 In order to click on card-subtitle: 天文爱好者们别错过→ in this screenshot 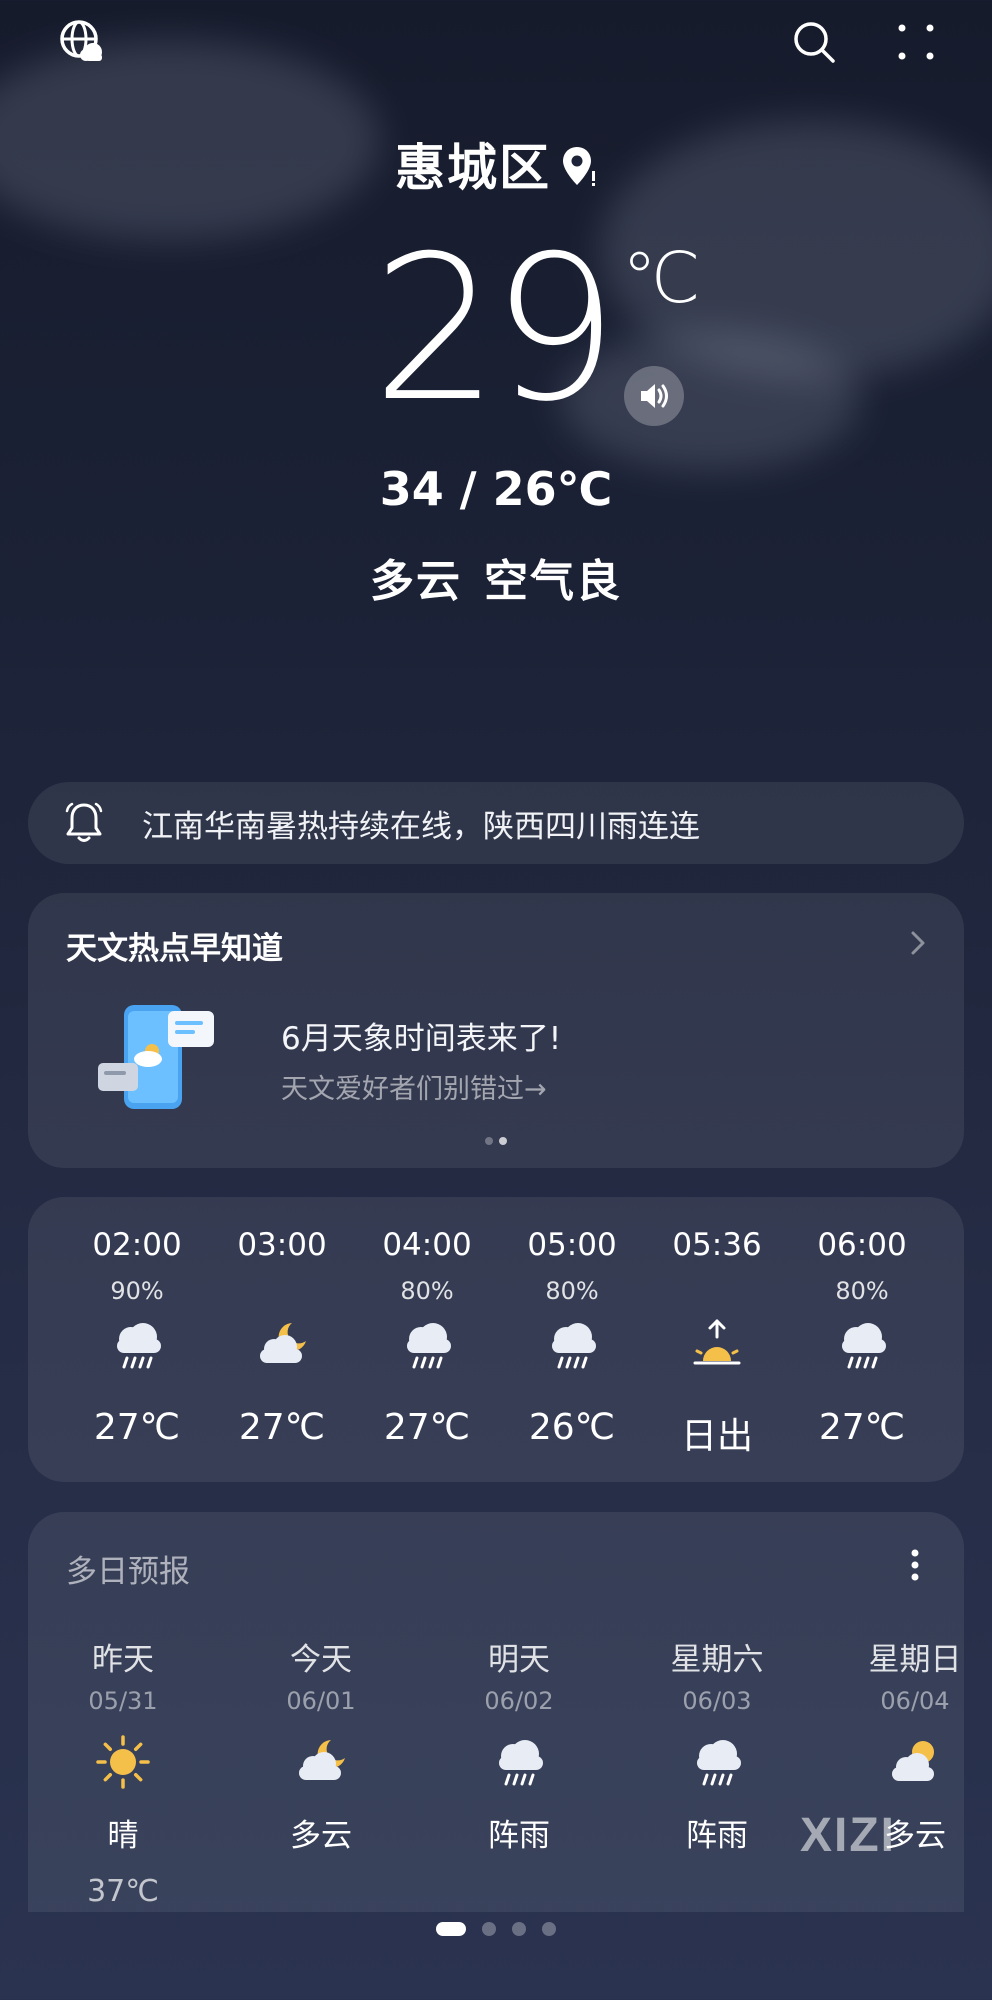, I will do `click(414, 1089)`.